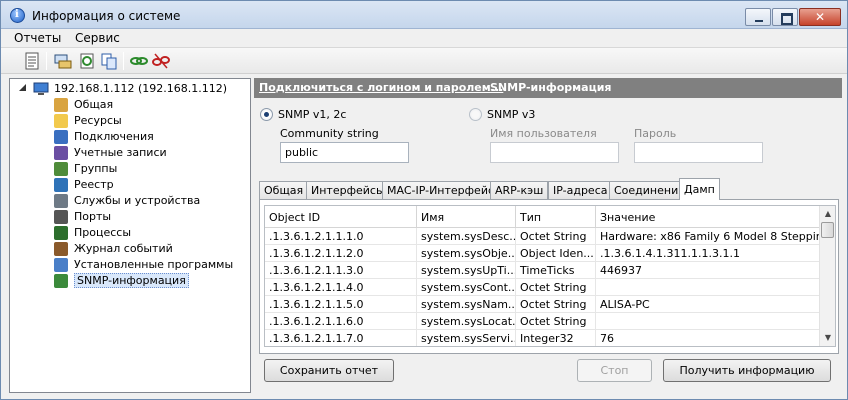 Image resolution: width=848 pixels, height=400 pixels. I want to click on column-header-type: Тип, so click(556, 217).